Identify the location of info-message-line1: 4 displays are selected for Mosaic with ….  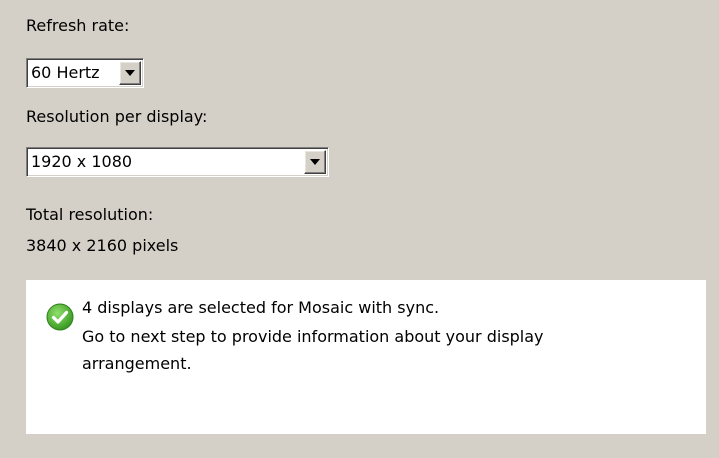
(261, 307).